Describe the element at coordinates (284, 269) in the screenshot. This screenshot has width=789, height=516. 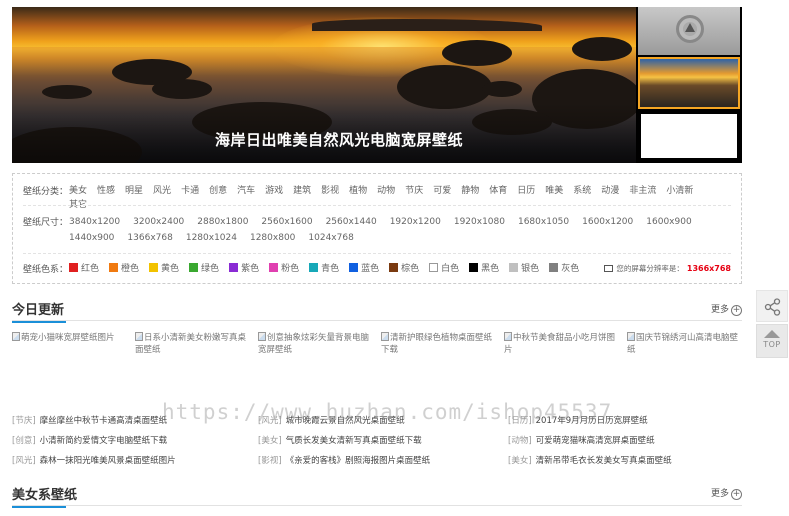
I see `color-option: 粉色` at that location.